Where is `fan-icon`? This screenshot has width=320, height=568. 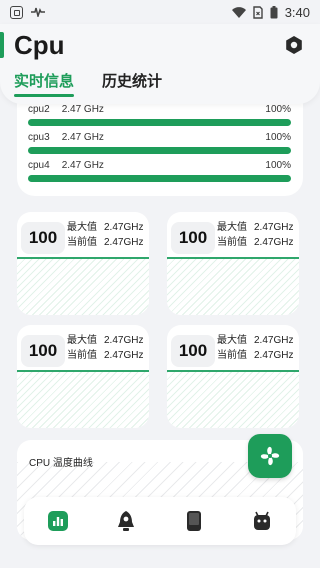 fan-icon is located at coordinates (270, 456).